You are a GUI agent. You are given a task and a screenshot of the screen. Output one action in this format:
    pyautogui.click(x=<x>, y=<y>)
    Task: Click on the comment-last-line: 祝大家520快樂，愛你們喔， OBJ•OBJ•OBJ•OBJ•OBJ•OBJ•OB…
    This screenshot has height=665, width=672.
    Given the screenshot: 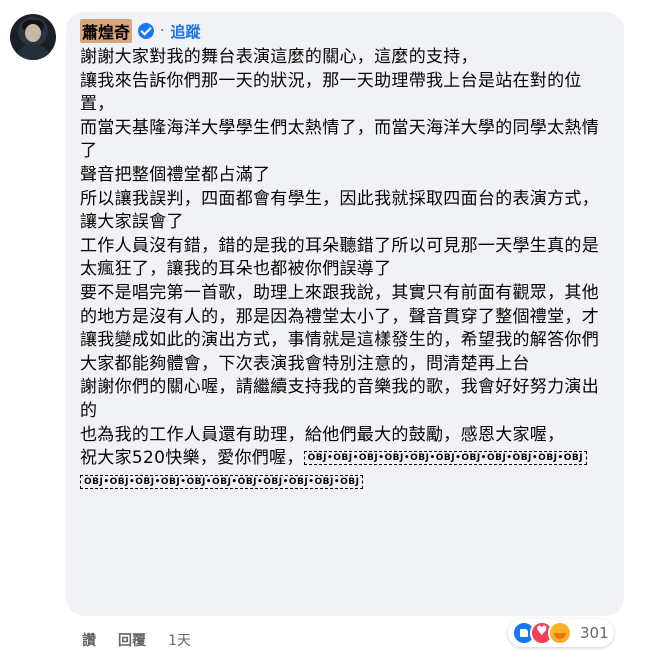 What is the action you would take?
    pyautogui.click(x=345, y=459)
    